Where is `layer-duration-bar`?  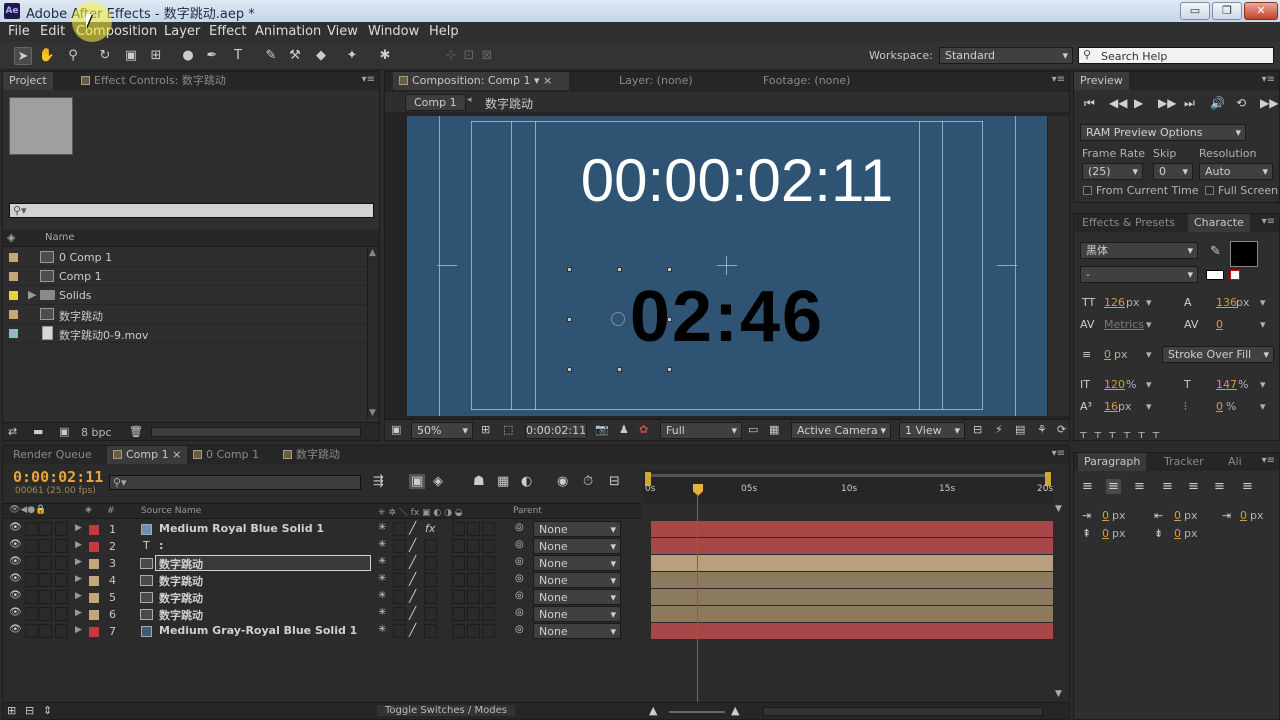
layer-duration-bar is located at coordinates (852, 546).